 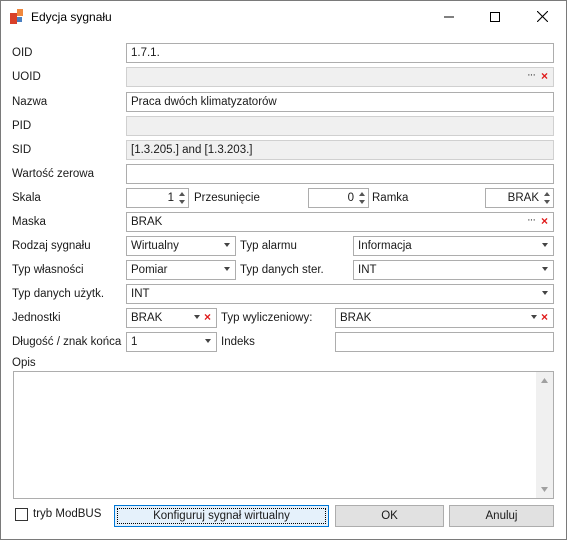 I want to click on pid-field, so click(x=340, y=126).